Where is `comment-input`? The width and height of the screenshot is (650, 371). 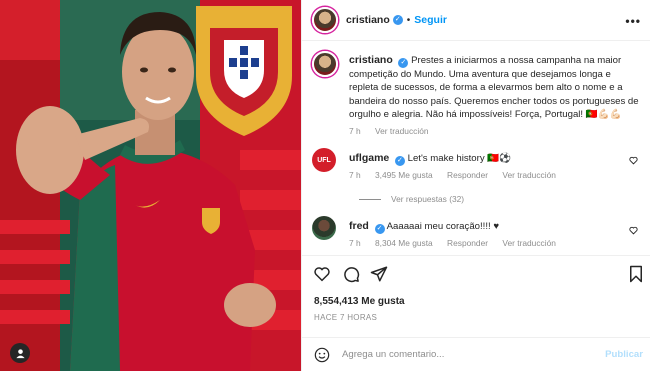 comment-input is located at coordinates (462, 354).